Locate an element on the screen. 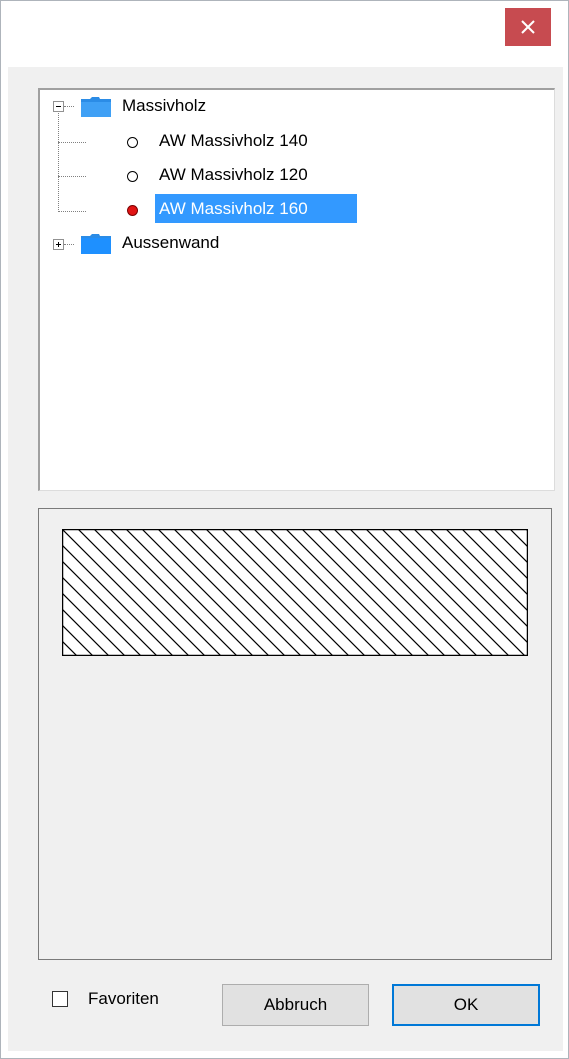 The width and height of the screenshot is (569, 1059). radio-red-icon is located at coordinates (132, 210).